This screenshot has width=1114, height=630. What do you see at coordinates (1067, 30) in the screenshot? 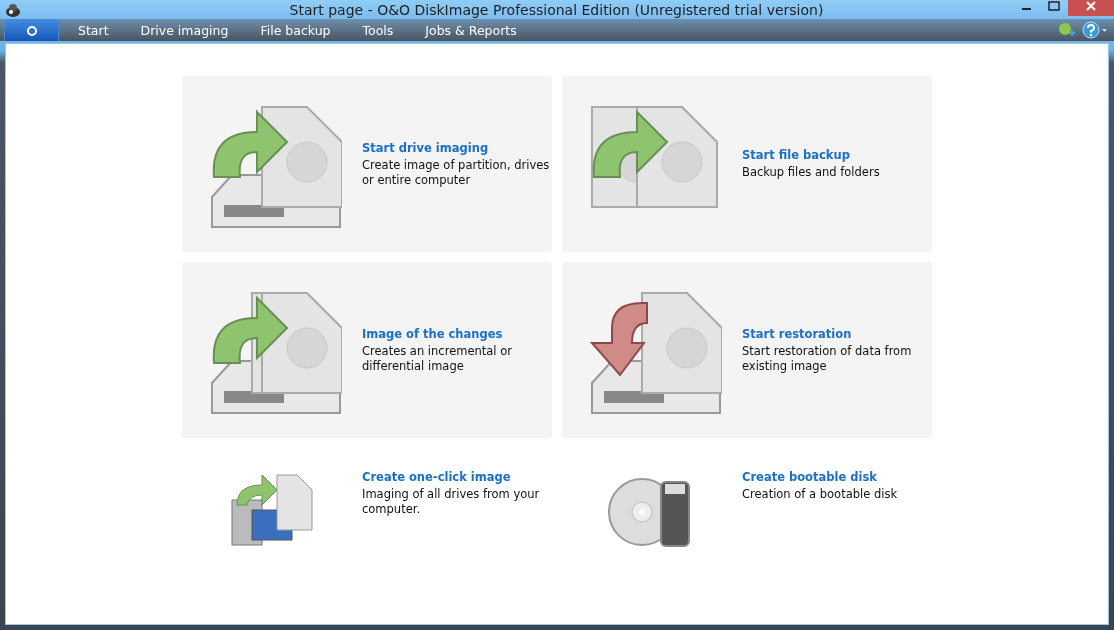
I see `gear-plus-icon` at bounding box center [1067, 30].